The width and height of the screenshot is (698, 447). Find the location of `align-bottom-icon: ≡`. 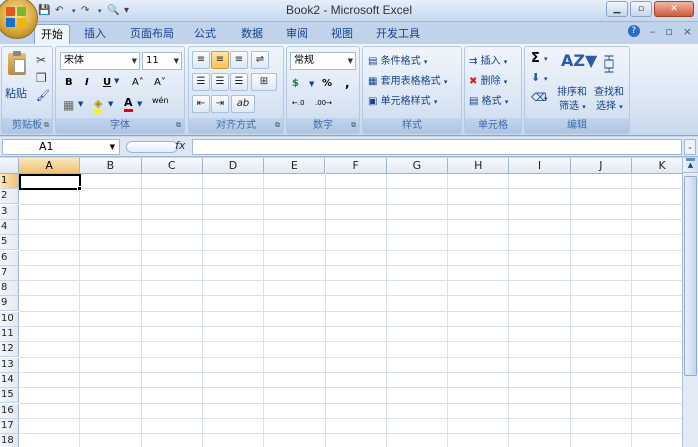

align-bottom-icon: ≡ is located at coordinates (239, 60).